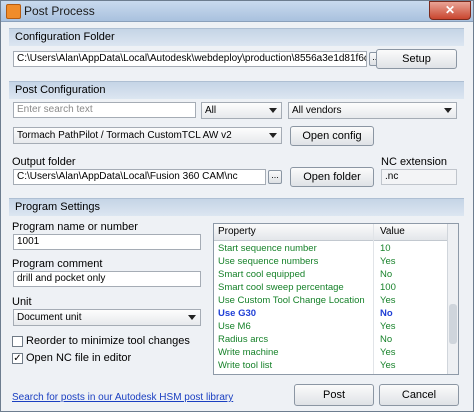 The image size is (474, 412). I want to click on open-config-button: Open config, so click(332, 136).